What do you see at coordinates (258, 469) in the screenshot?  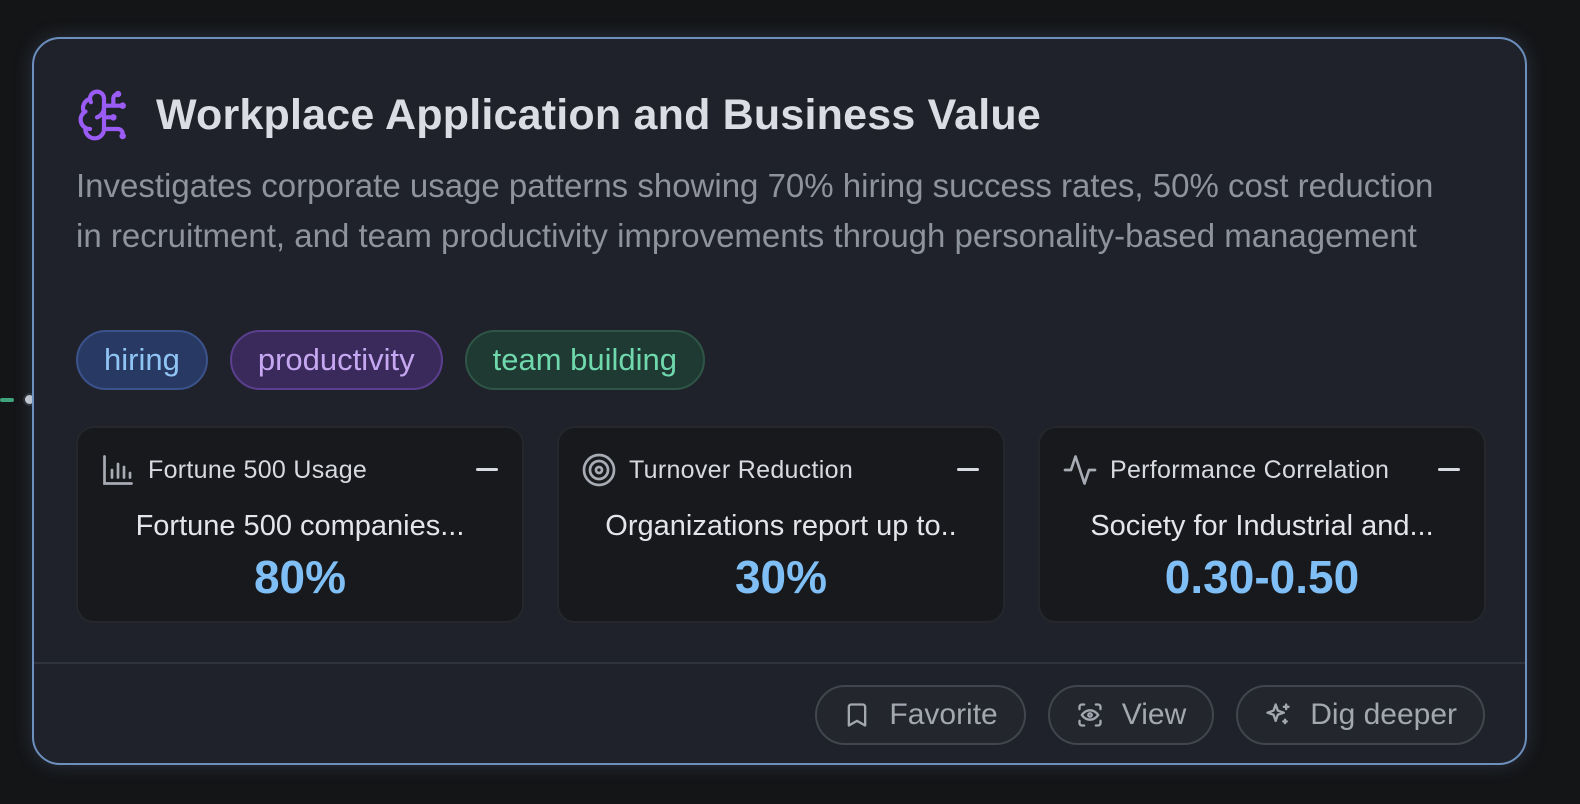 I see `metric-label: Fortune 500 Usage` at bounding box center [258, 469].